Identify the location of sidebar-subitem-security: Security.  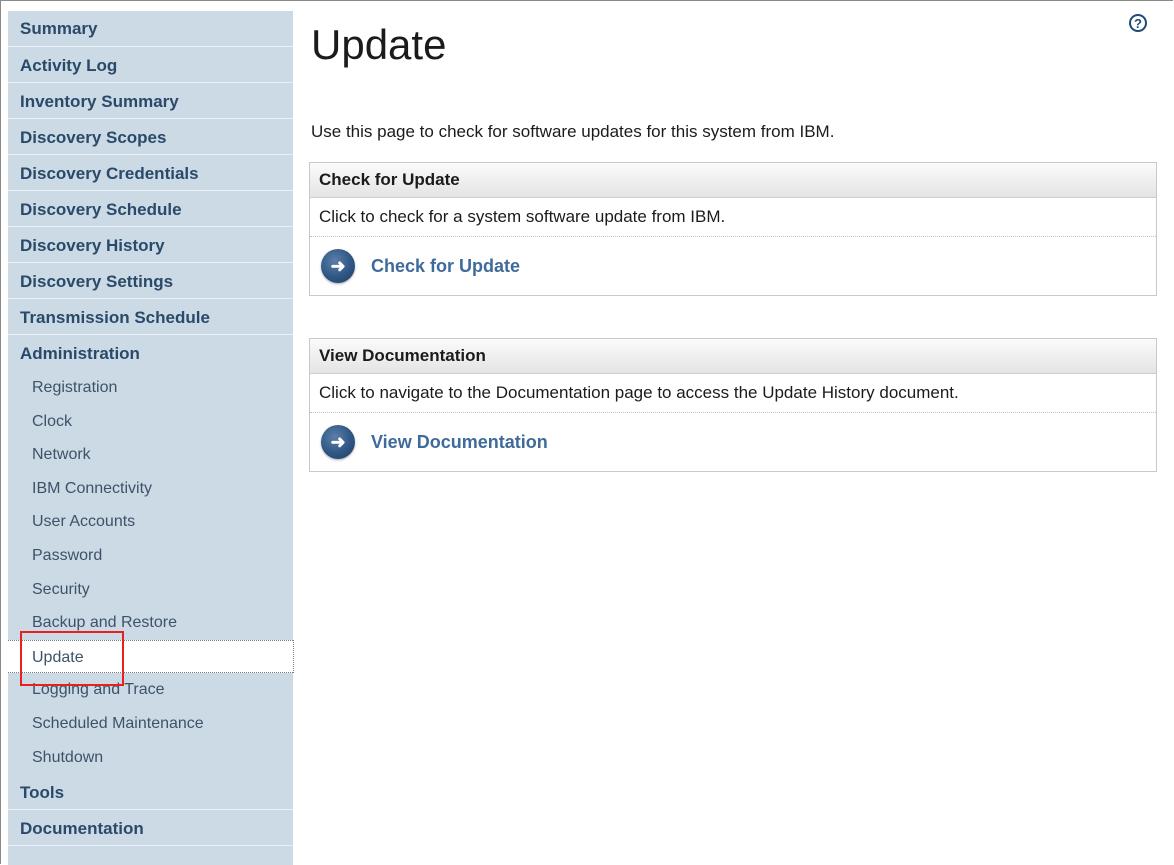
(150, 590).